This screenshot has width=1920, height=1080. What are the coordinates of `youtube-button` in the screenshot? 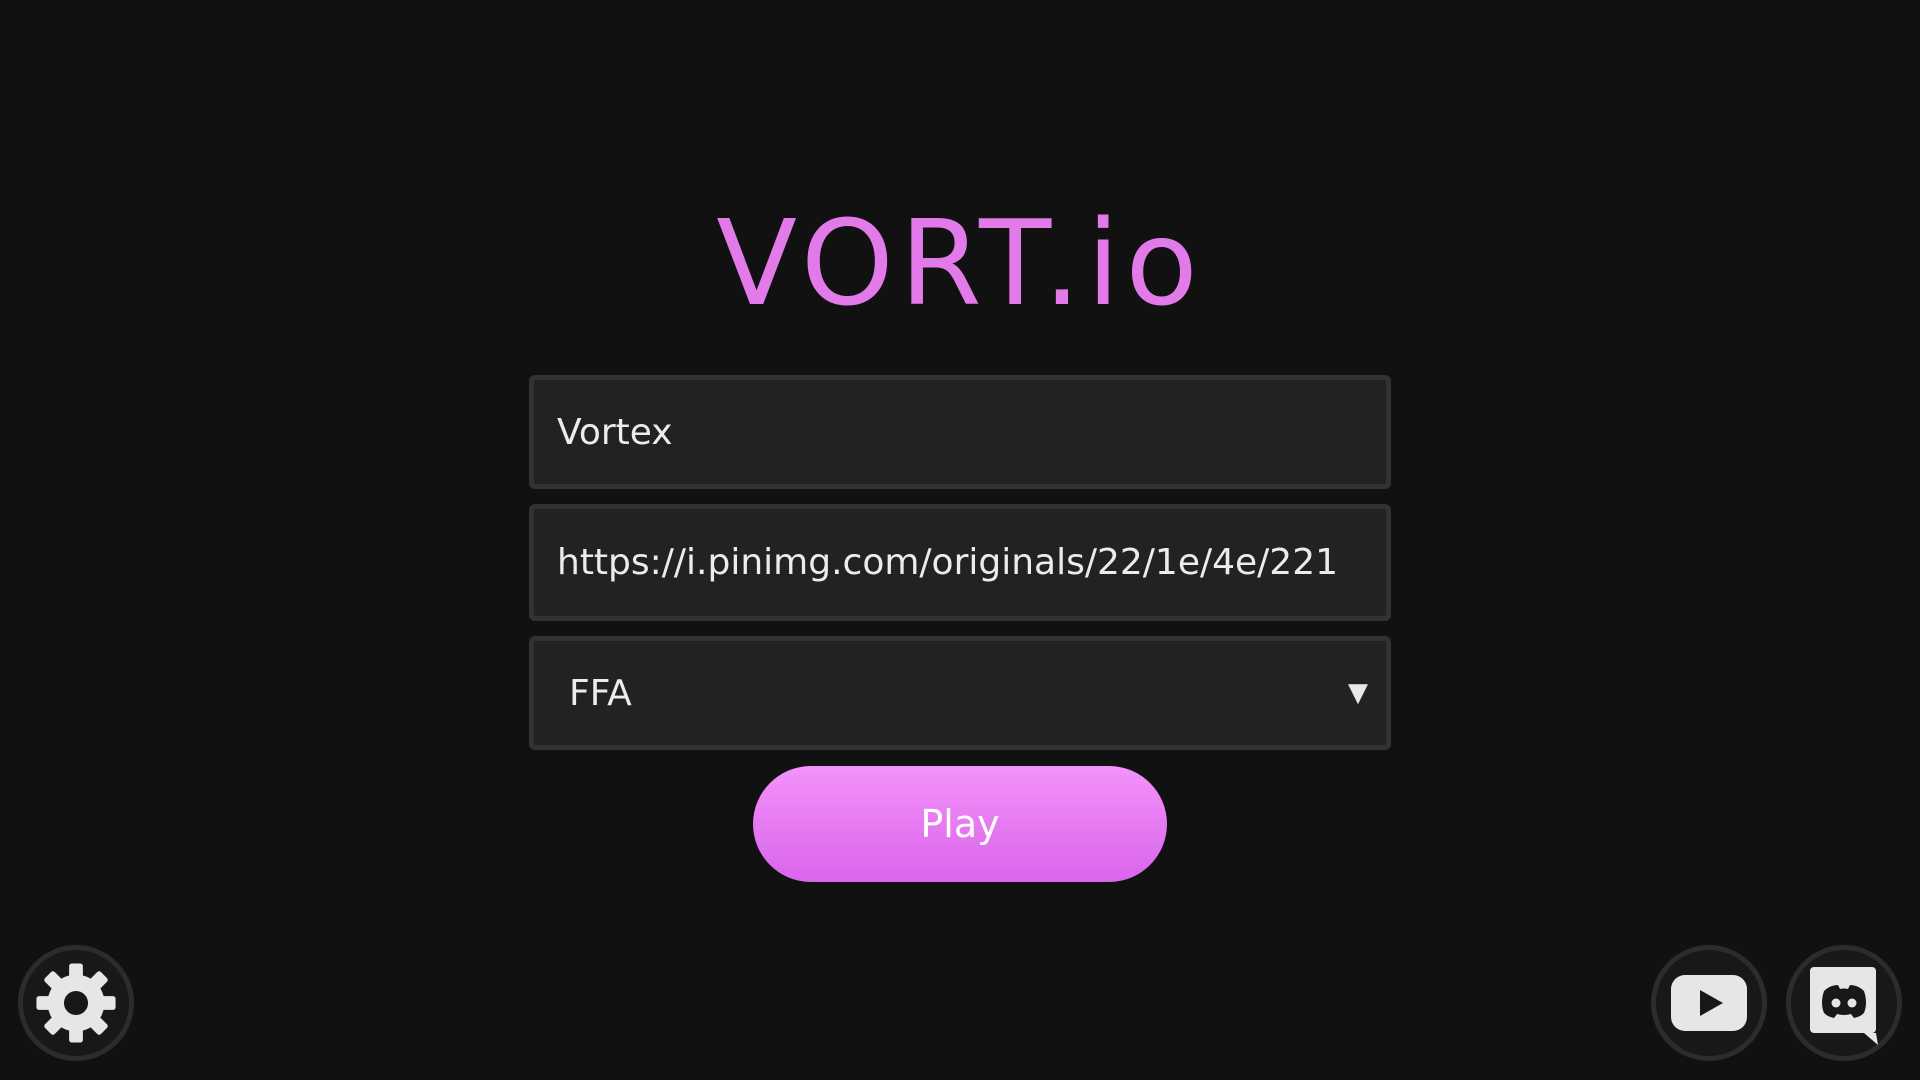 It's located at (1709, 1003).